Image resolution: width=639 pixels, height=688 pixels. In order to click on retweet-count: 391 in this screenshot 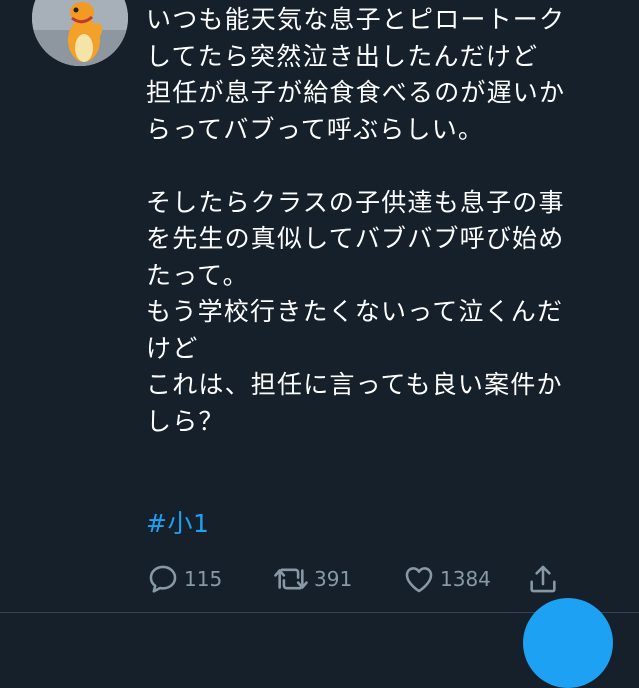, I will do `click(333, 579)`.